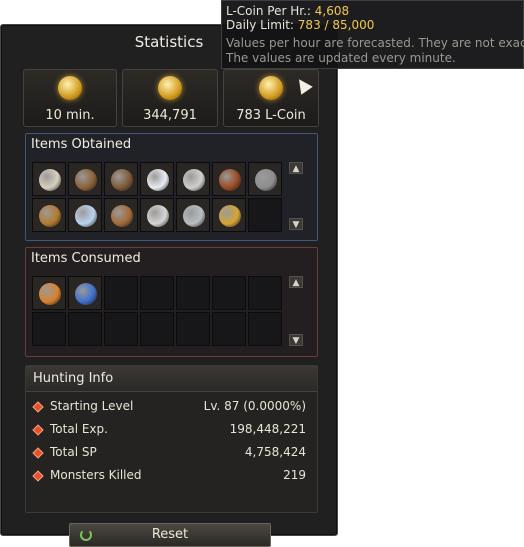 This screenshot has height=547, width=524. What do you see at coordinates (86, 258) in the screenshot?
I see `items-consumed-title: Items Consumed` at bounding box center [86, 258].